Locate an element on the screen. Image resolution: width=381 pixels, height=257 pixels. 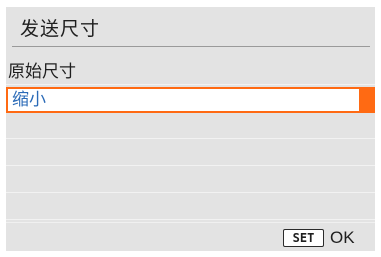
title-divider is located at coordinates (191, 46).